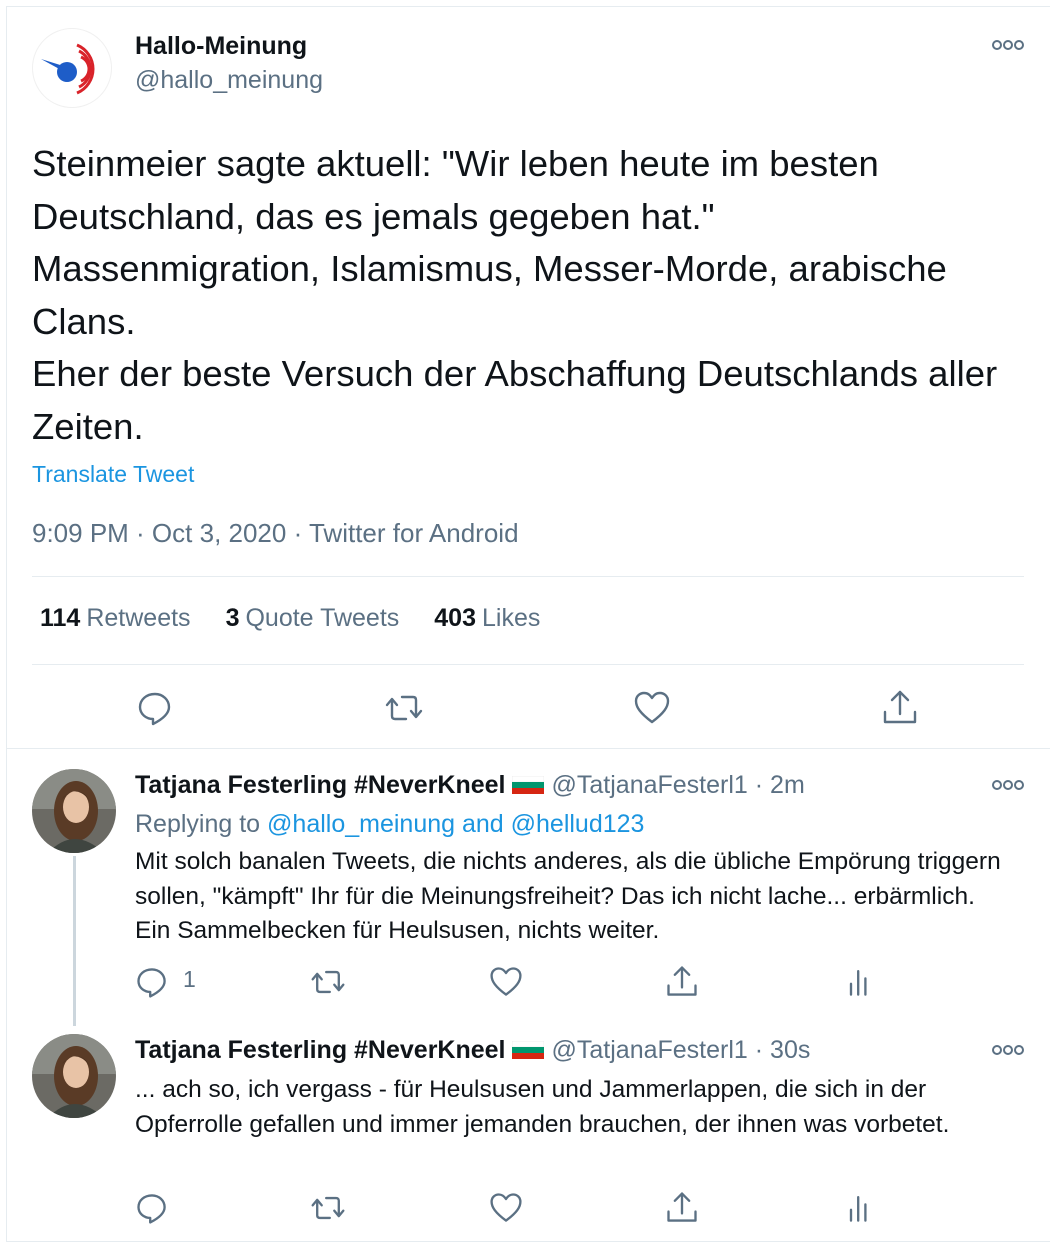  What do you see at coordinates (60, 618) in the screenshot?
I see `retweets-count: 114` at bounding box center [60, 618].